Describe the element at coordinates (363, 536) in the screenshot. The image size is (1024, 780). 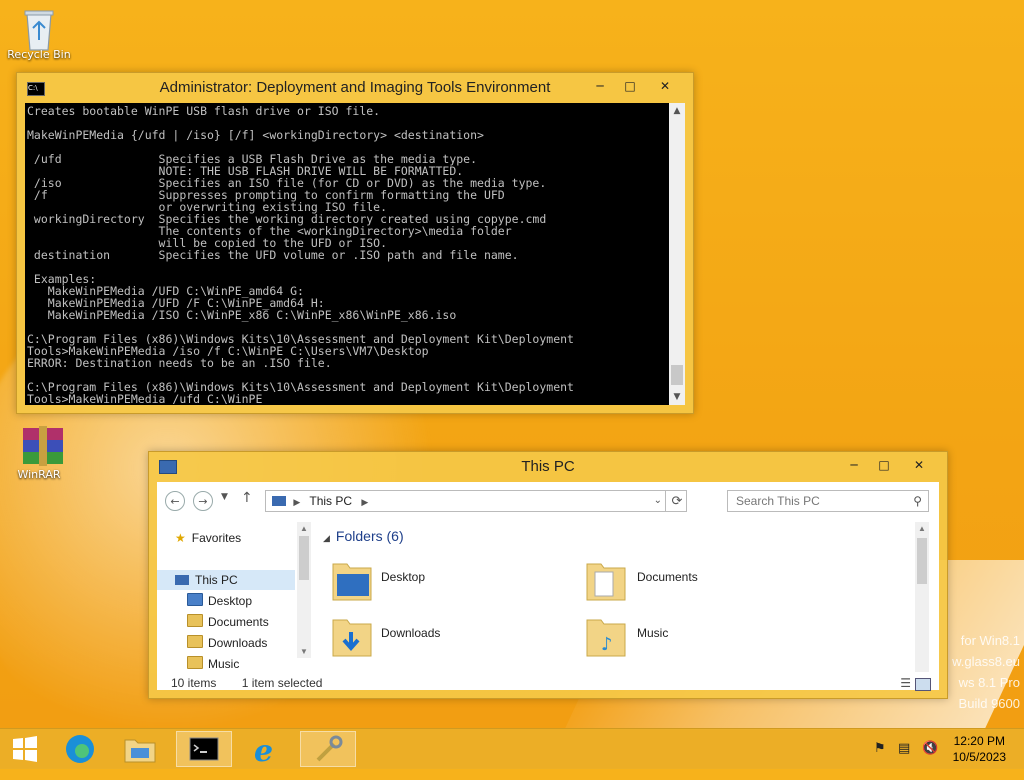
I see `group-header: ◢ Folders (6)` at that location.